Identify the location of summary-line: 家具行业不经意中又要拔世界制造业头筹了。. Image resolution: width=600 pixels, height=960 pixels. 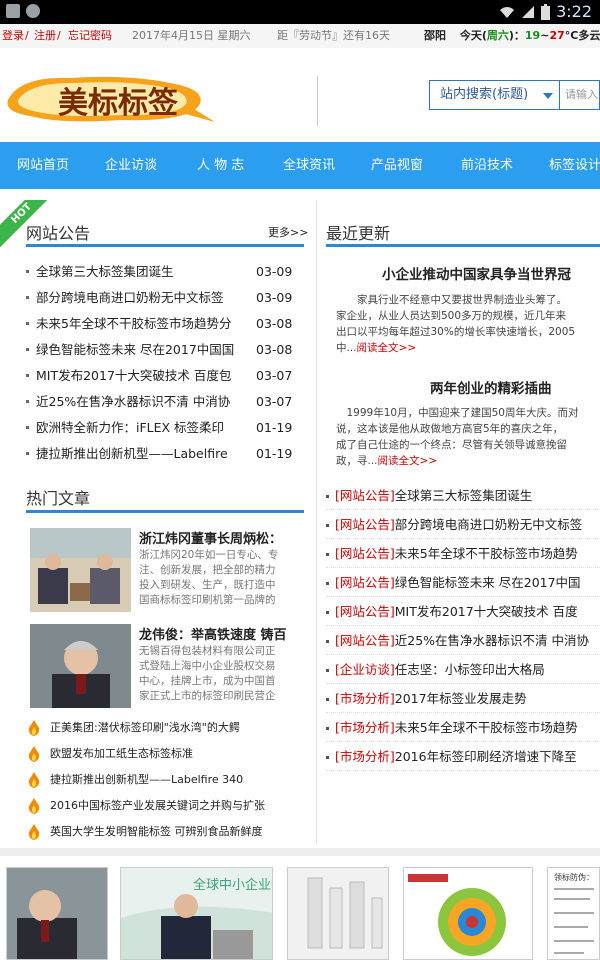
(451, 300).